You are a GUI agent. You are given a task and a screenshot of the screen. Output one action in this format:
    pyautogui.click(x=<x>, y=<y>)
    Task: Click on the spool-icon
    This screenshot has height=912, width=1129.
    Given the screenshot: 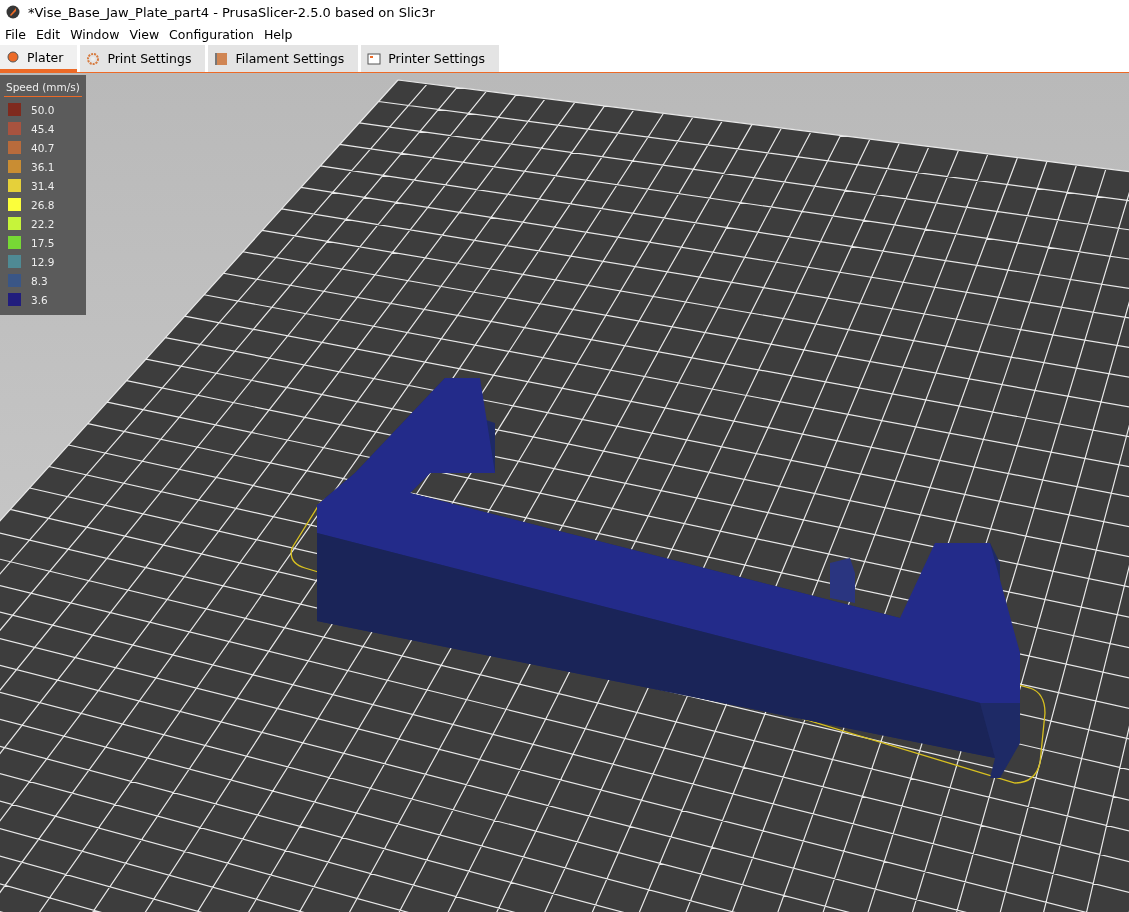 What is the action you would take?
    pyautogui.click(x=221, y=58)
    